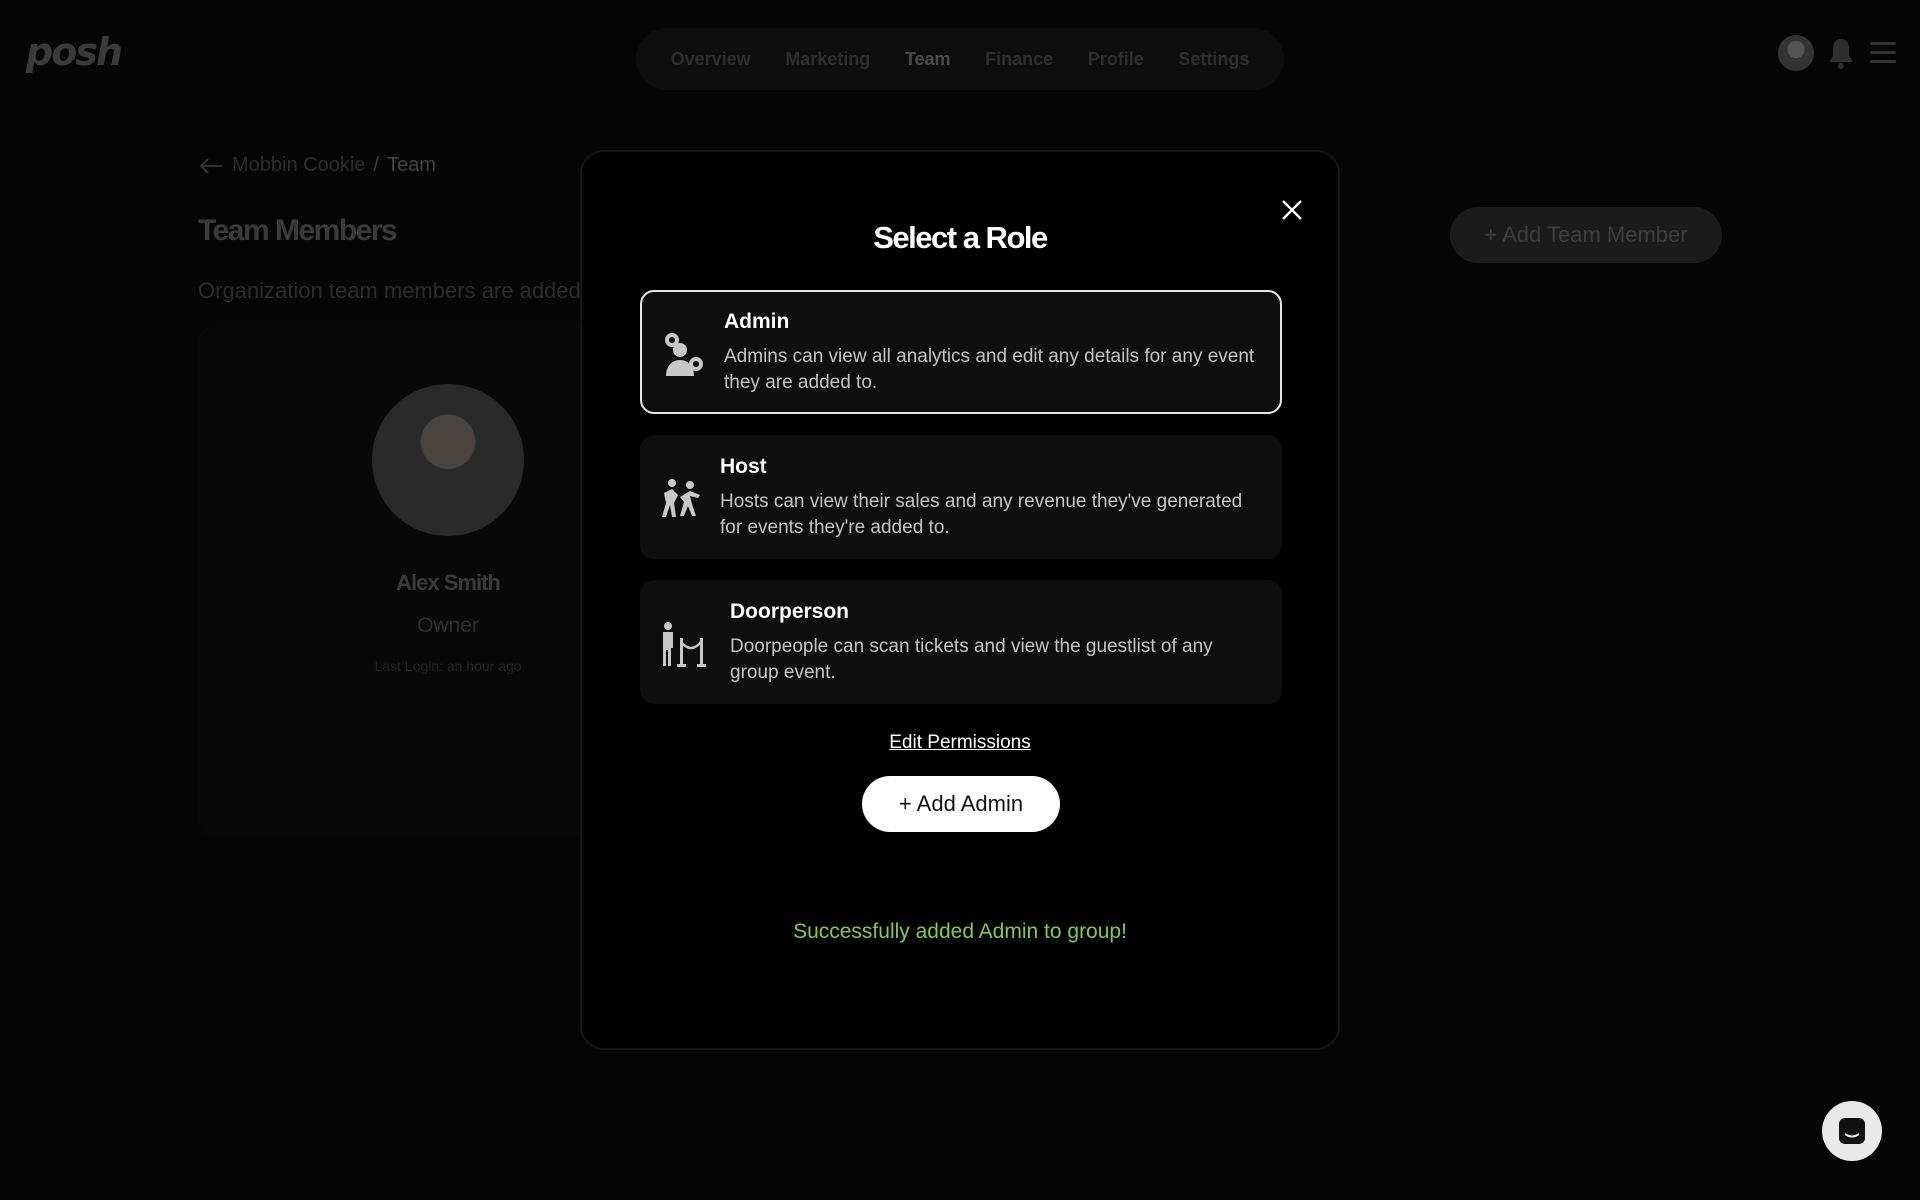 The image size is (1920, 1200). What do you see at coordinates (684, 354) in the screenshot?
I see `admin-gear-person-icon` at bounding box center [684, 354].